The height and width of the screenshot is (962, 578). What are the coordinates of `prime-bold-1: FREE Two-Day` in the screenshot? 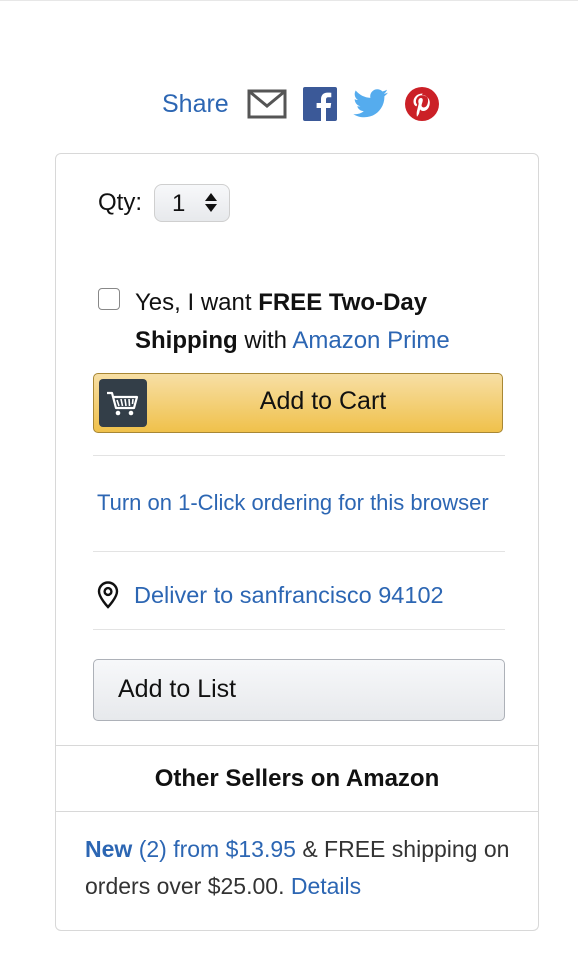 It's located at (343, 302).